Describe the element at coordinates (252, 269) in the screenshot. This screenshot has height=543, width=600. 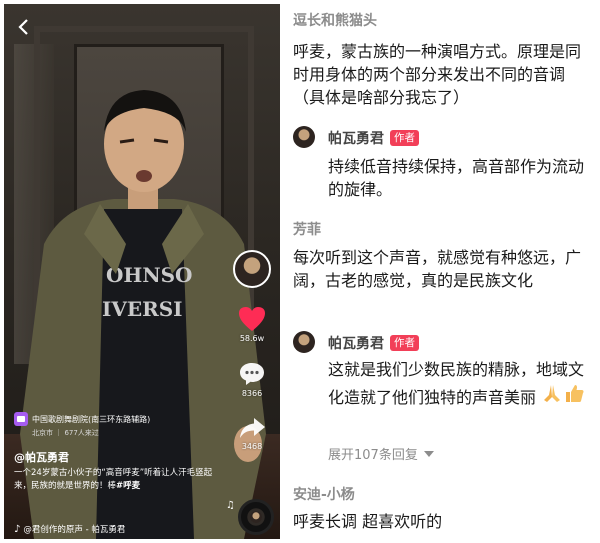
I see `author-avatar` at that location.